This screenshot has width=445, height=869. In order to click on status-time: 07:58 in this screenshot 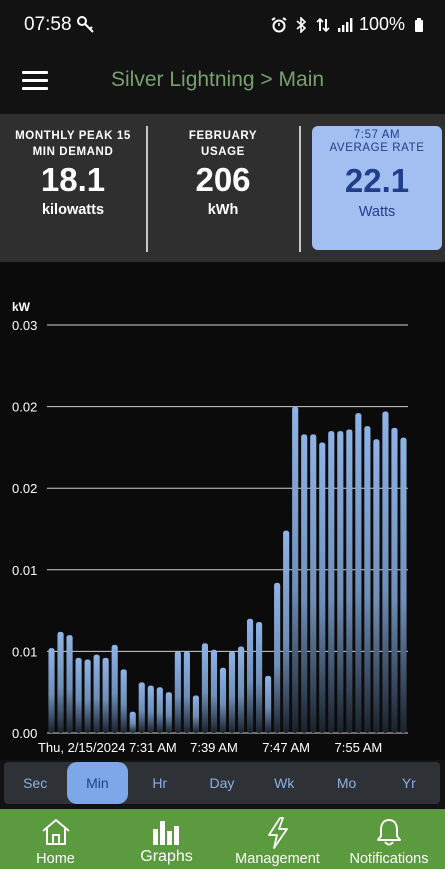, I will do `click(48, 24)`.